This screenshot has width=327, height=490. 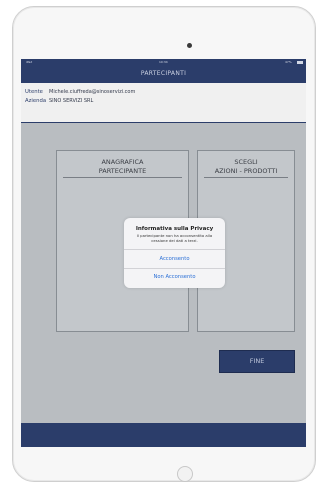 What do you see at coordinates (185, 474) in the screenshot?
I see `home-button` at bounding box center [185, 474].